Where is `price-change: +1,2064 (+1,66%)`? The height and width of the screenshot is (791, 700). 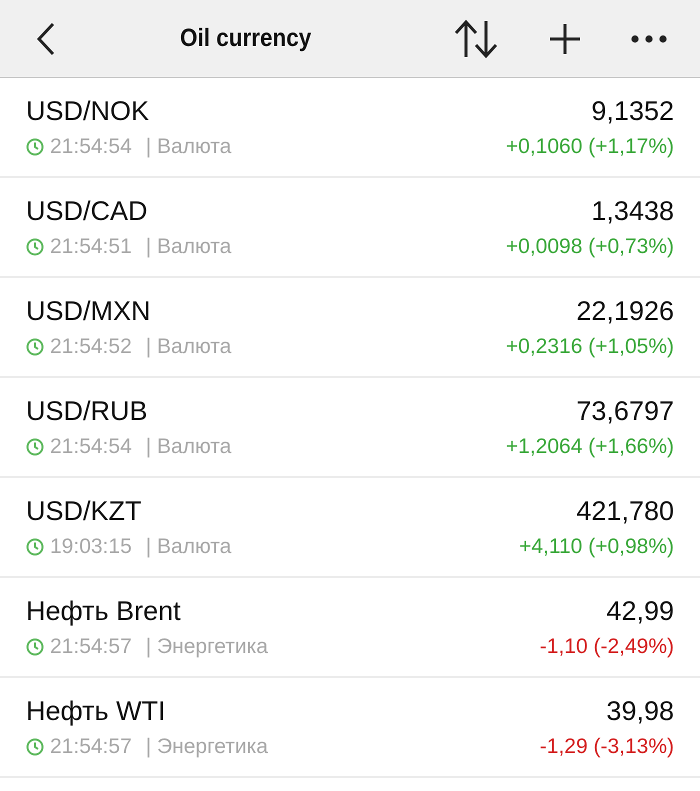
price-change: +1,2064 (+1,66%) is located at coordinates (590, 446).